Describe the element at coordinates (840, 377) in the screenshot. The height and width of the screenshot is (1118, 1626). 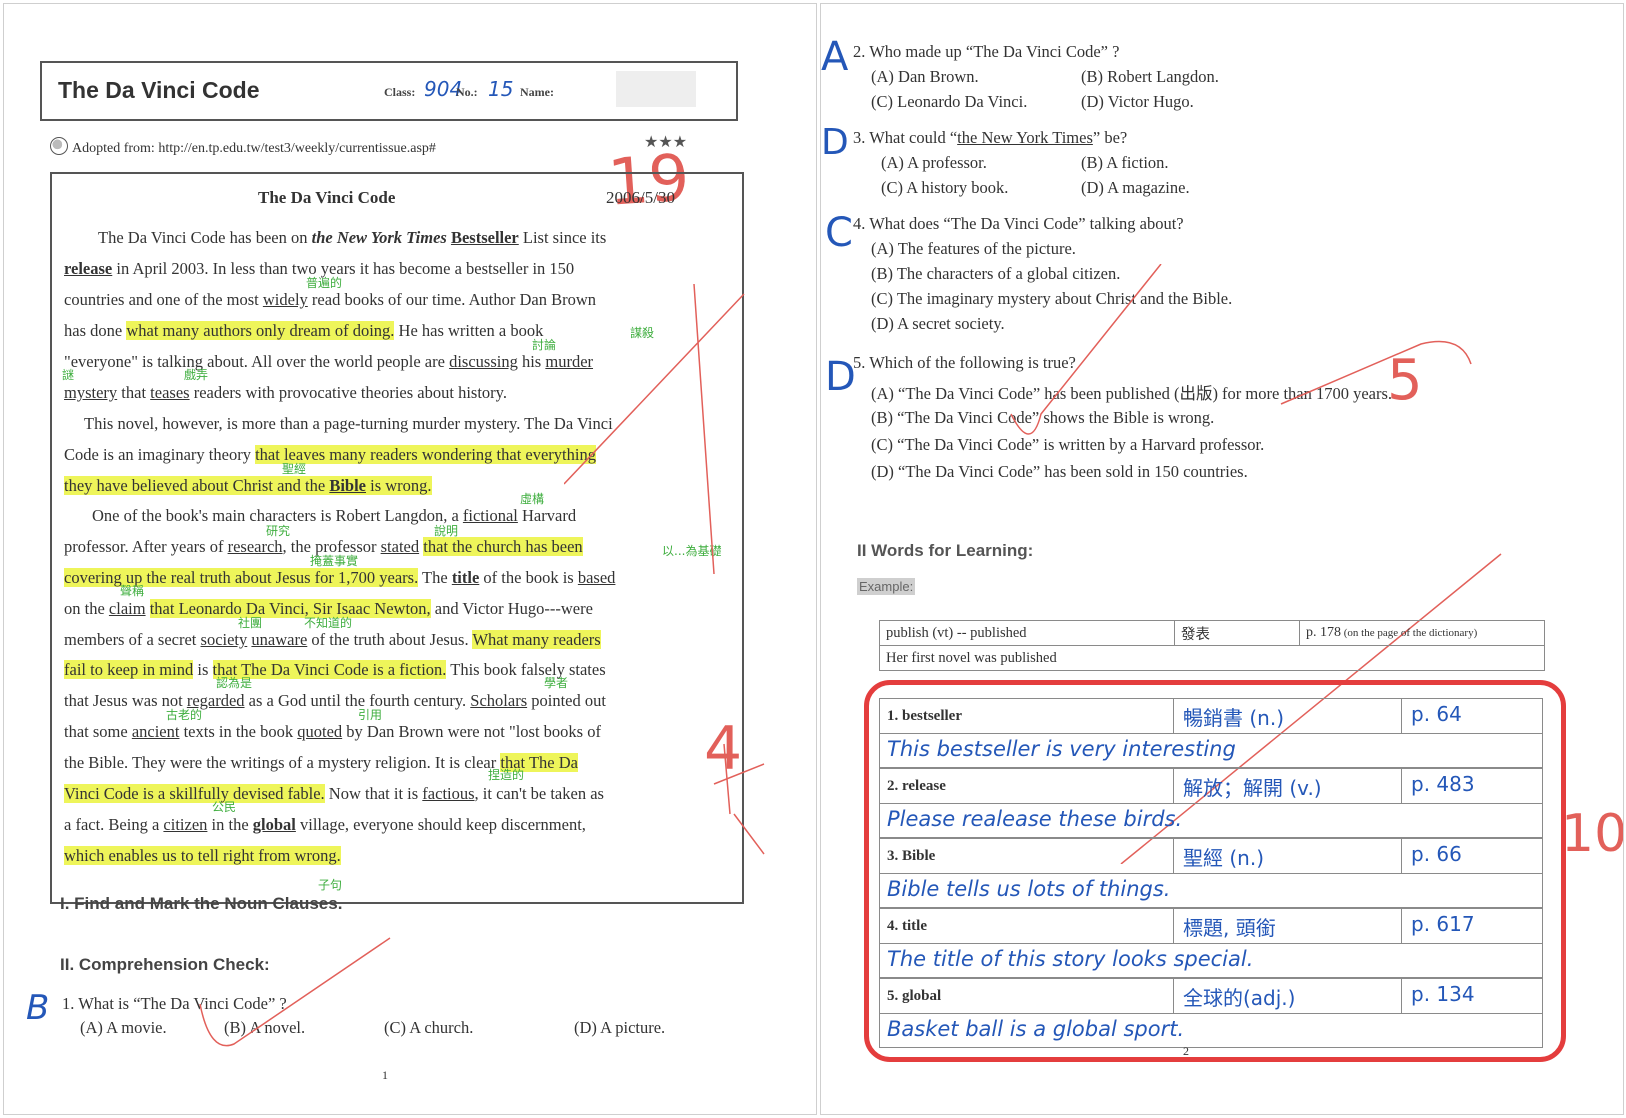
I see `answer-q5: D` at that location.